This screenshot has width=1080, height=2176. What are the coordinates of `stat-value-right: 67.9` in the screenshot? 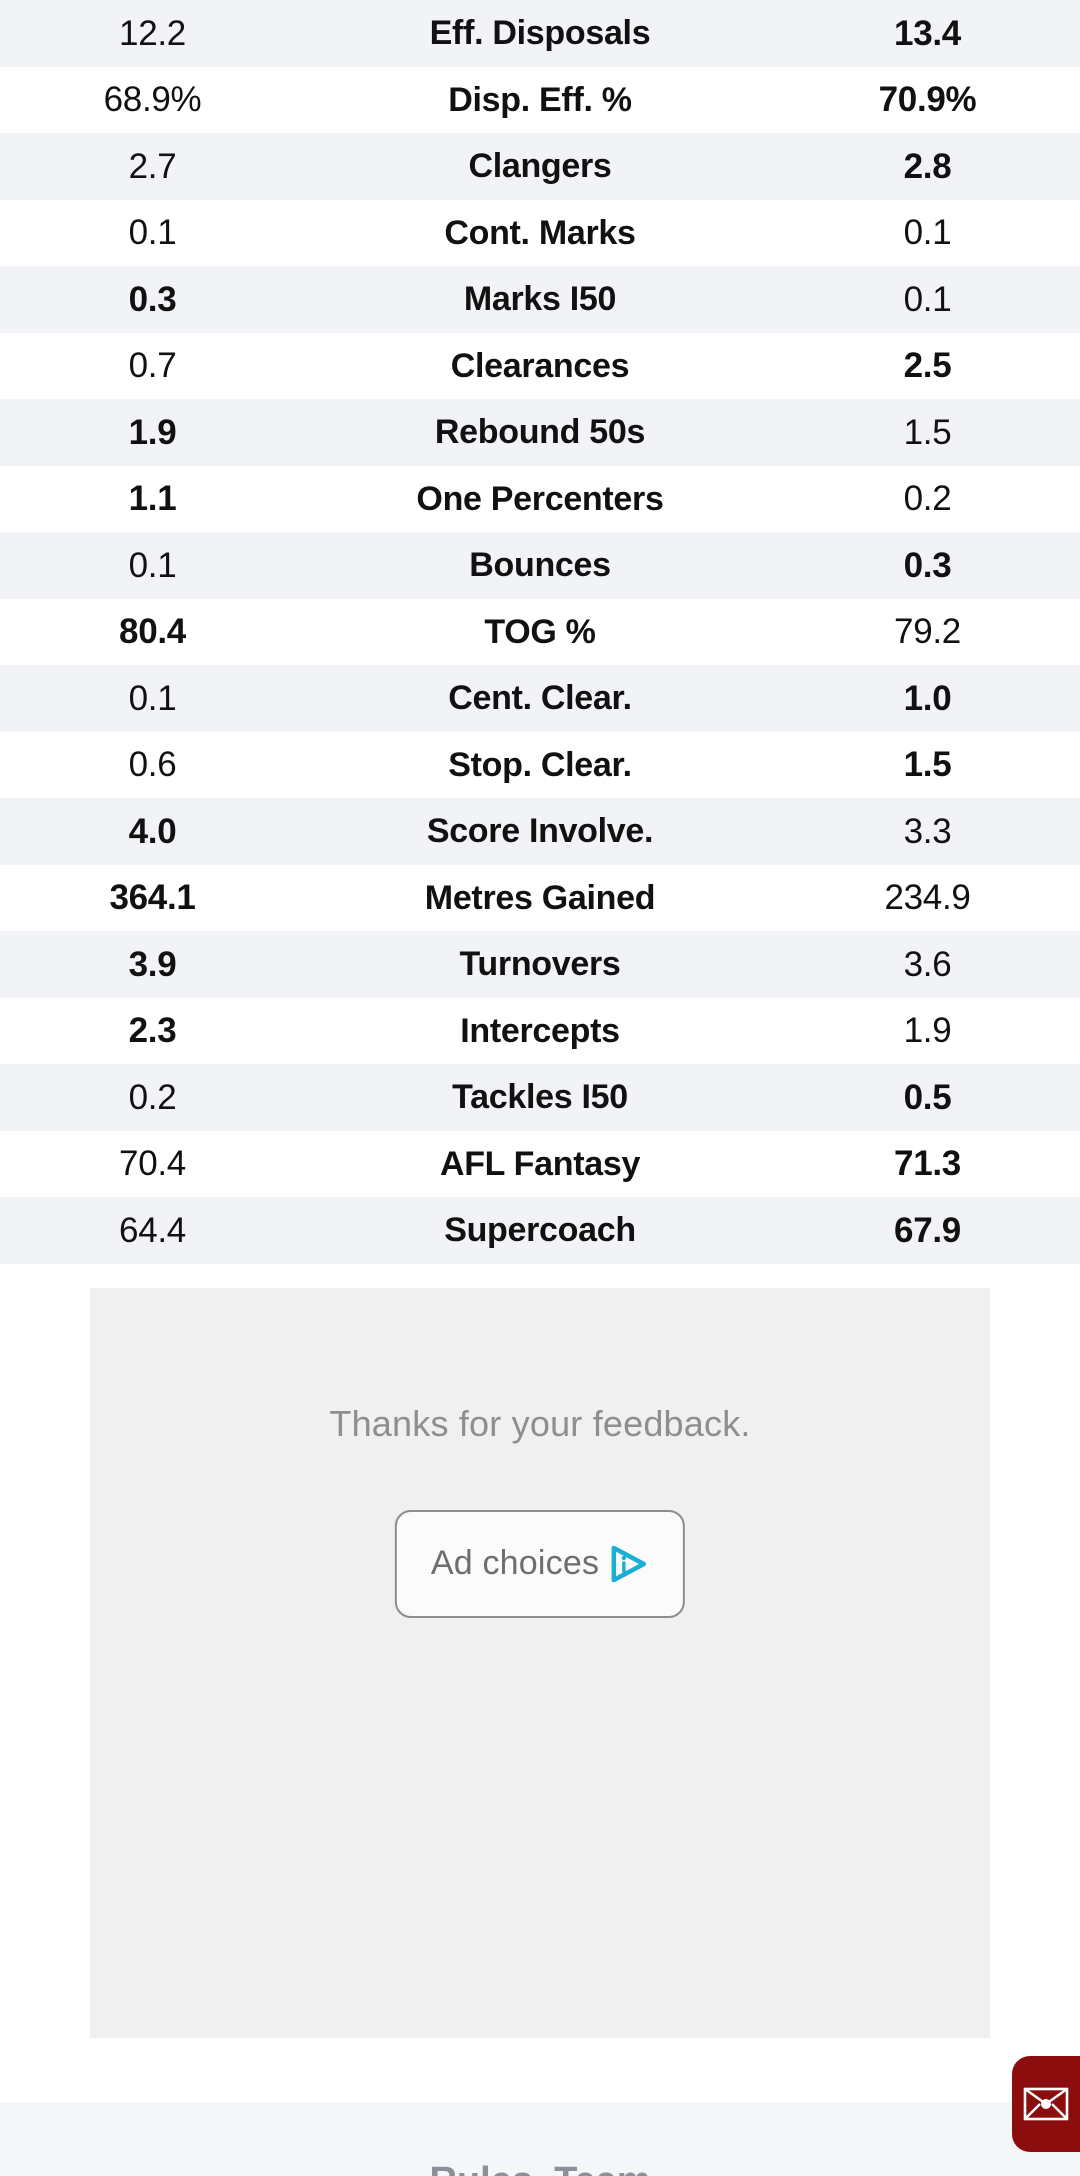 It's located at (927, 1230).